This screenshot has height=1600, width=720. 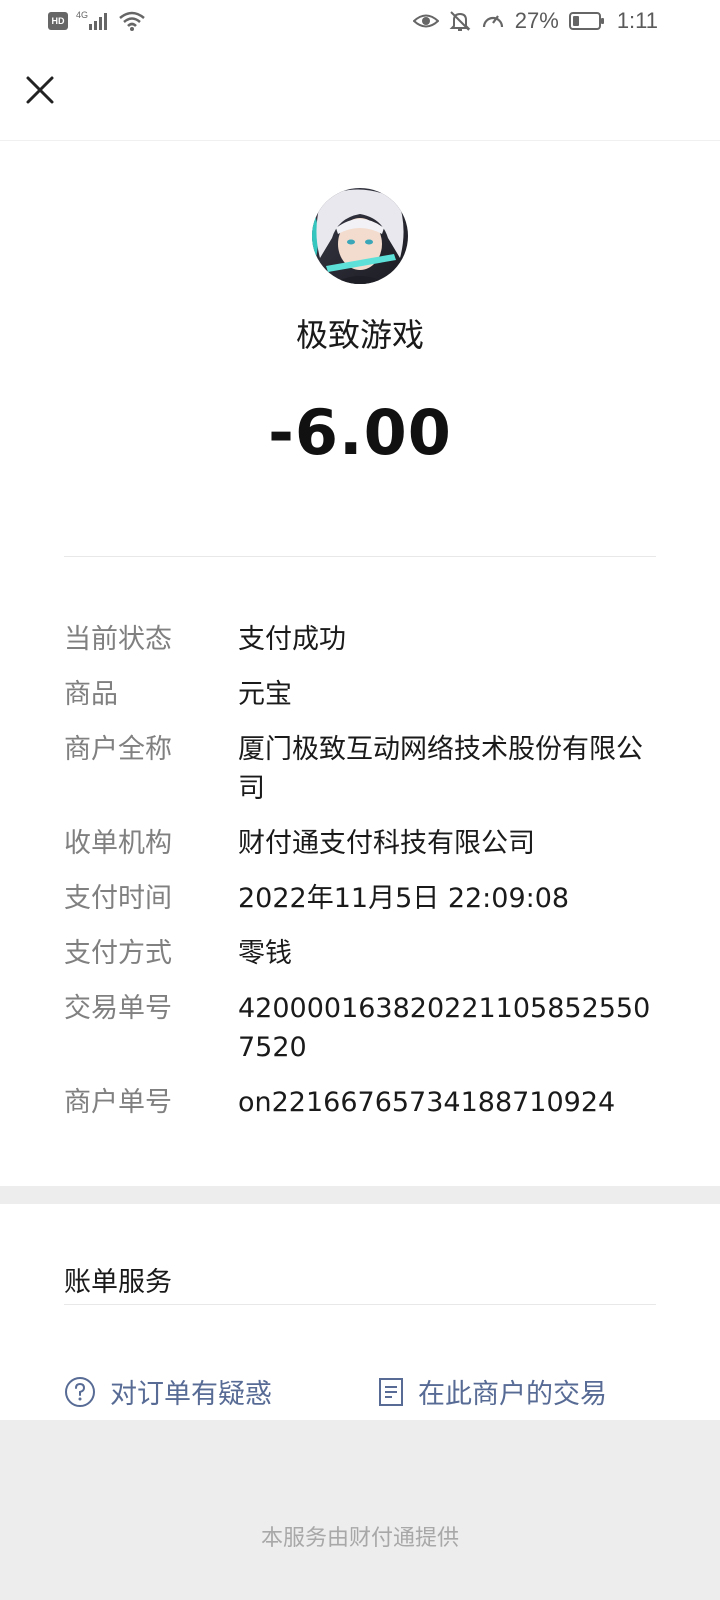 I want to click on detail-label: 支付时间, so click(x=118, y=898).